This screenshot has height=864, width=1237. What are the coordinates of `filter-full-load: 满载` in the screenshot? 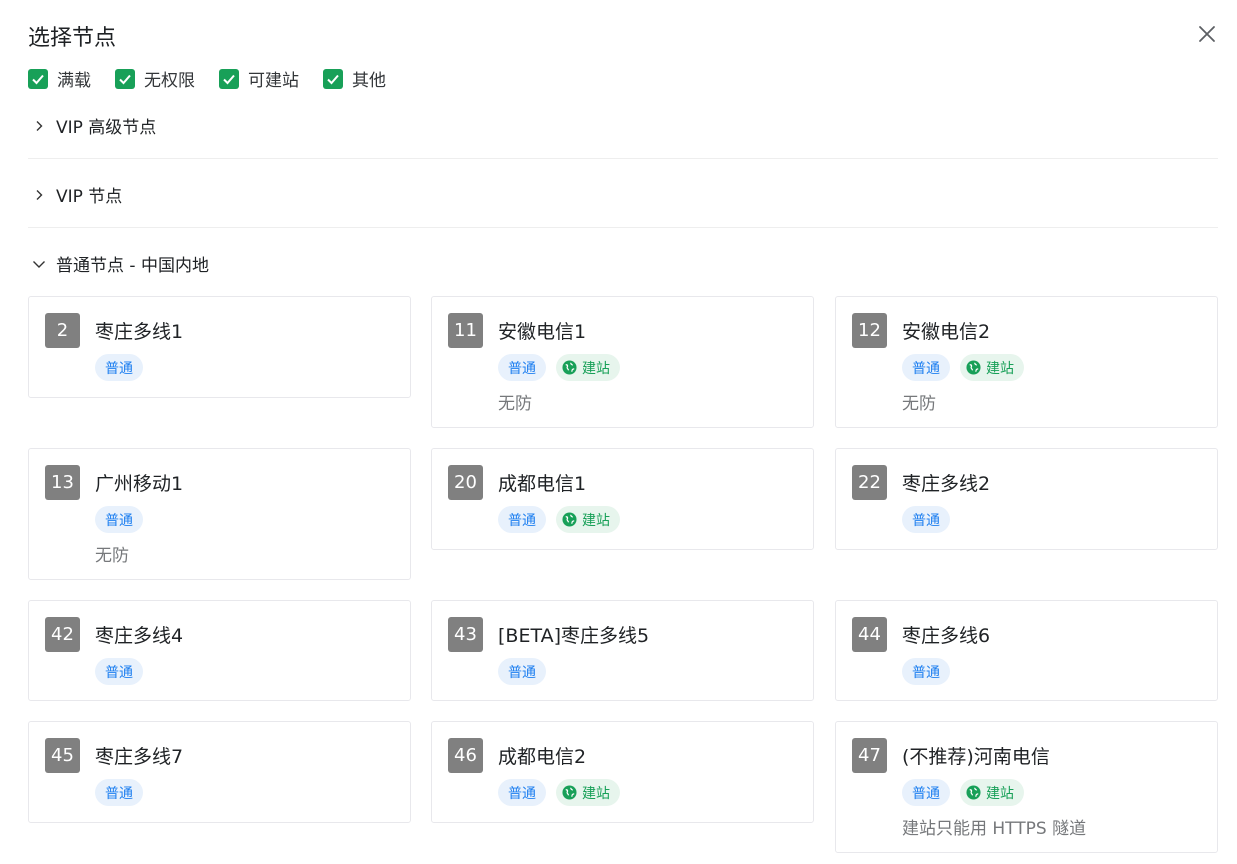 It's located at (59, 78).